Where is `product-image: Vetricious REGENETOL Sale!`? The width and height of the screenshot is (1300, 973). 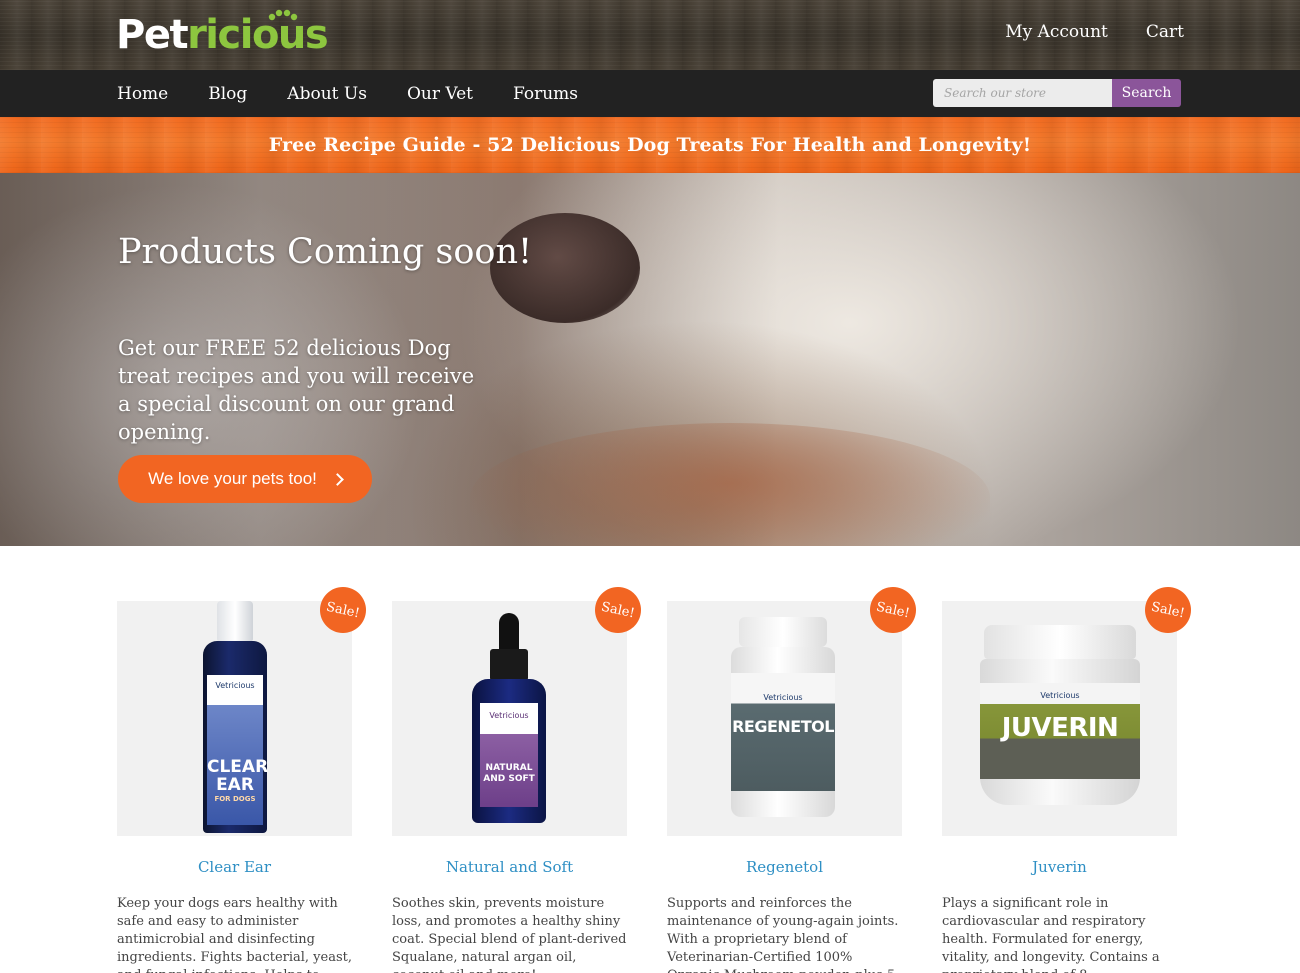
product-image: Vetricious REGENETOL Sale! is located at coordinates (794, 709).